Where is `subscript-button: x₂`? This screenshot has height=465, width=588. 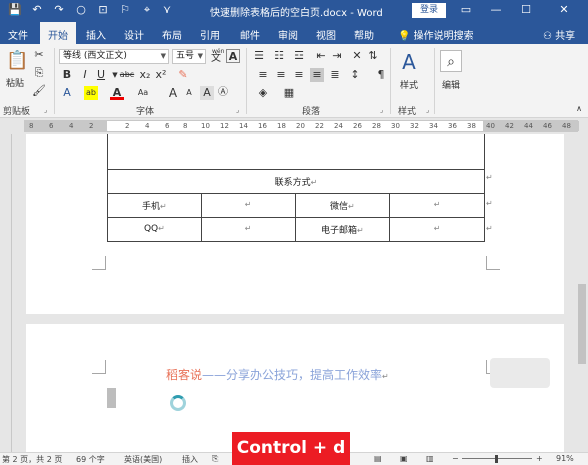 subscript-button: x₂ is located at coordinates (145, 75).